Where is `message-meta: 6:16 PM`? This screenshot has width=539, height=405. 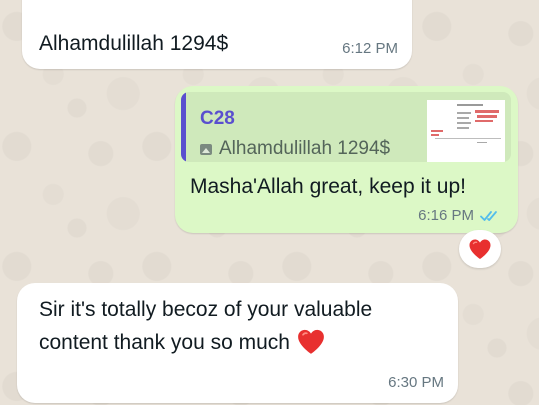
message-meta: 6:16 PM is located at coordinates (460, 215).